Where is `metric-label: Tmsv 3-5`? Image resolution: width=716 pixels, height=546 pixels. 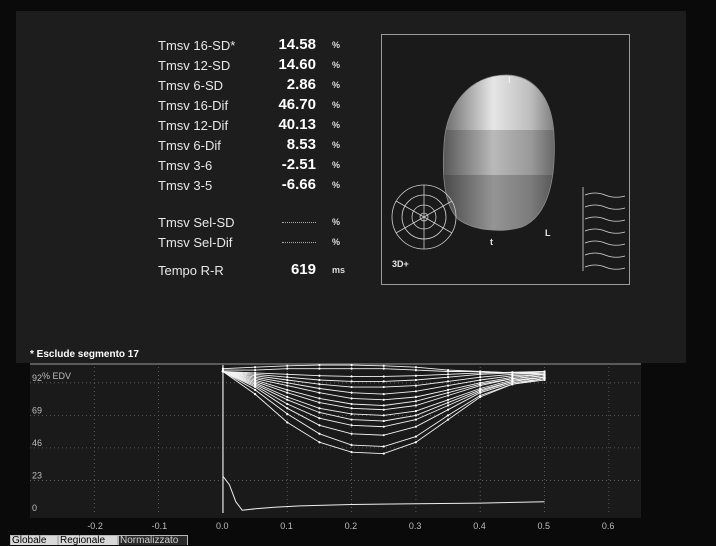 metric-label: Tmsv 3-5 is located at coordinates (185, 185).